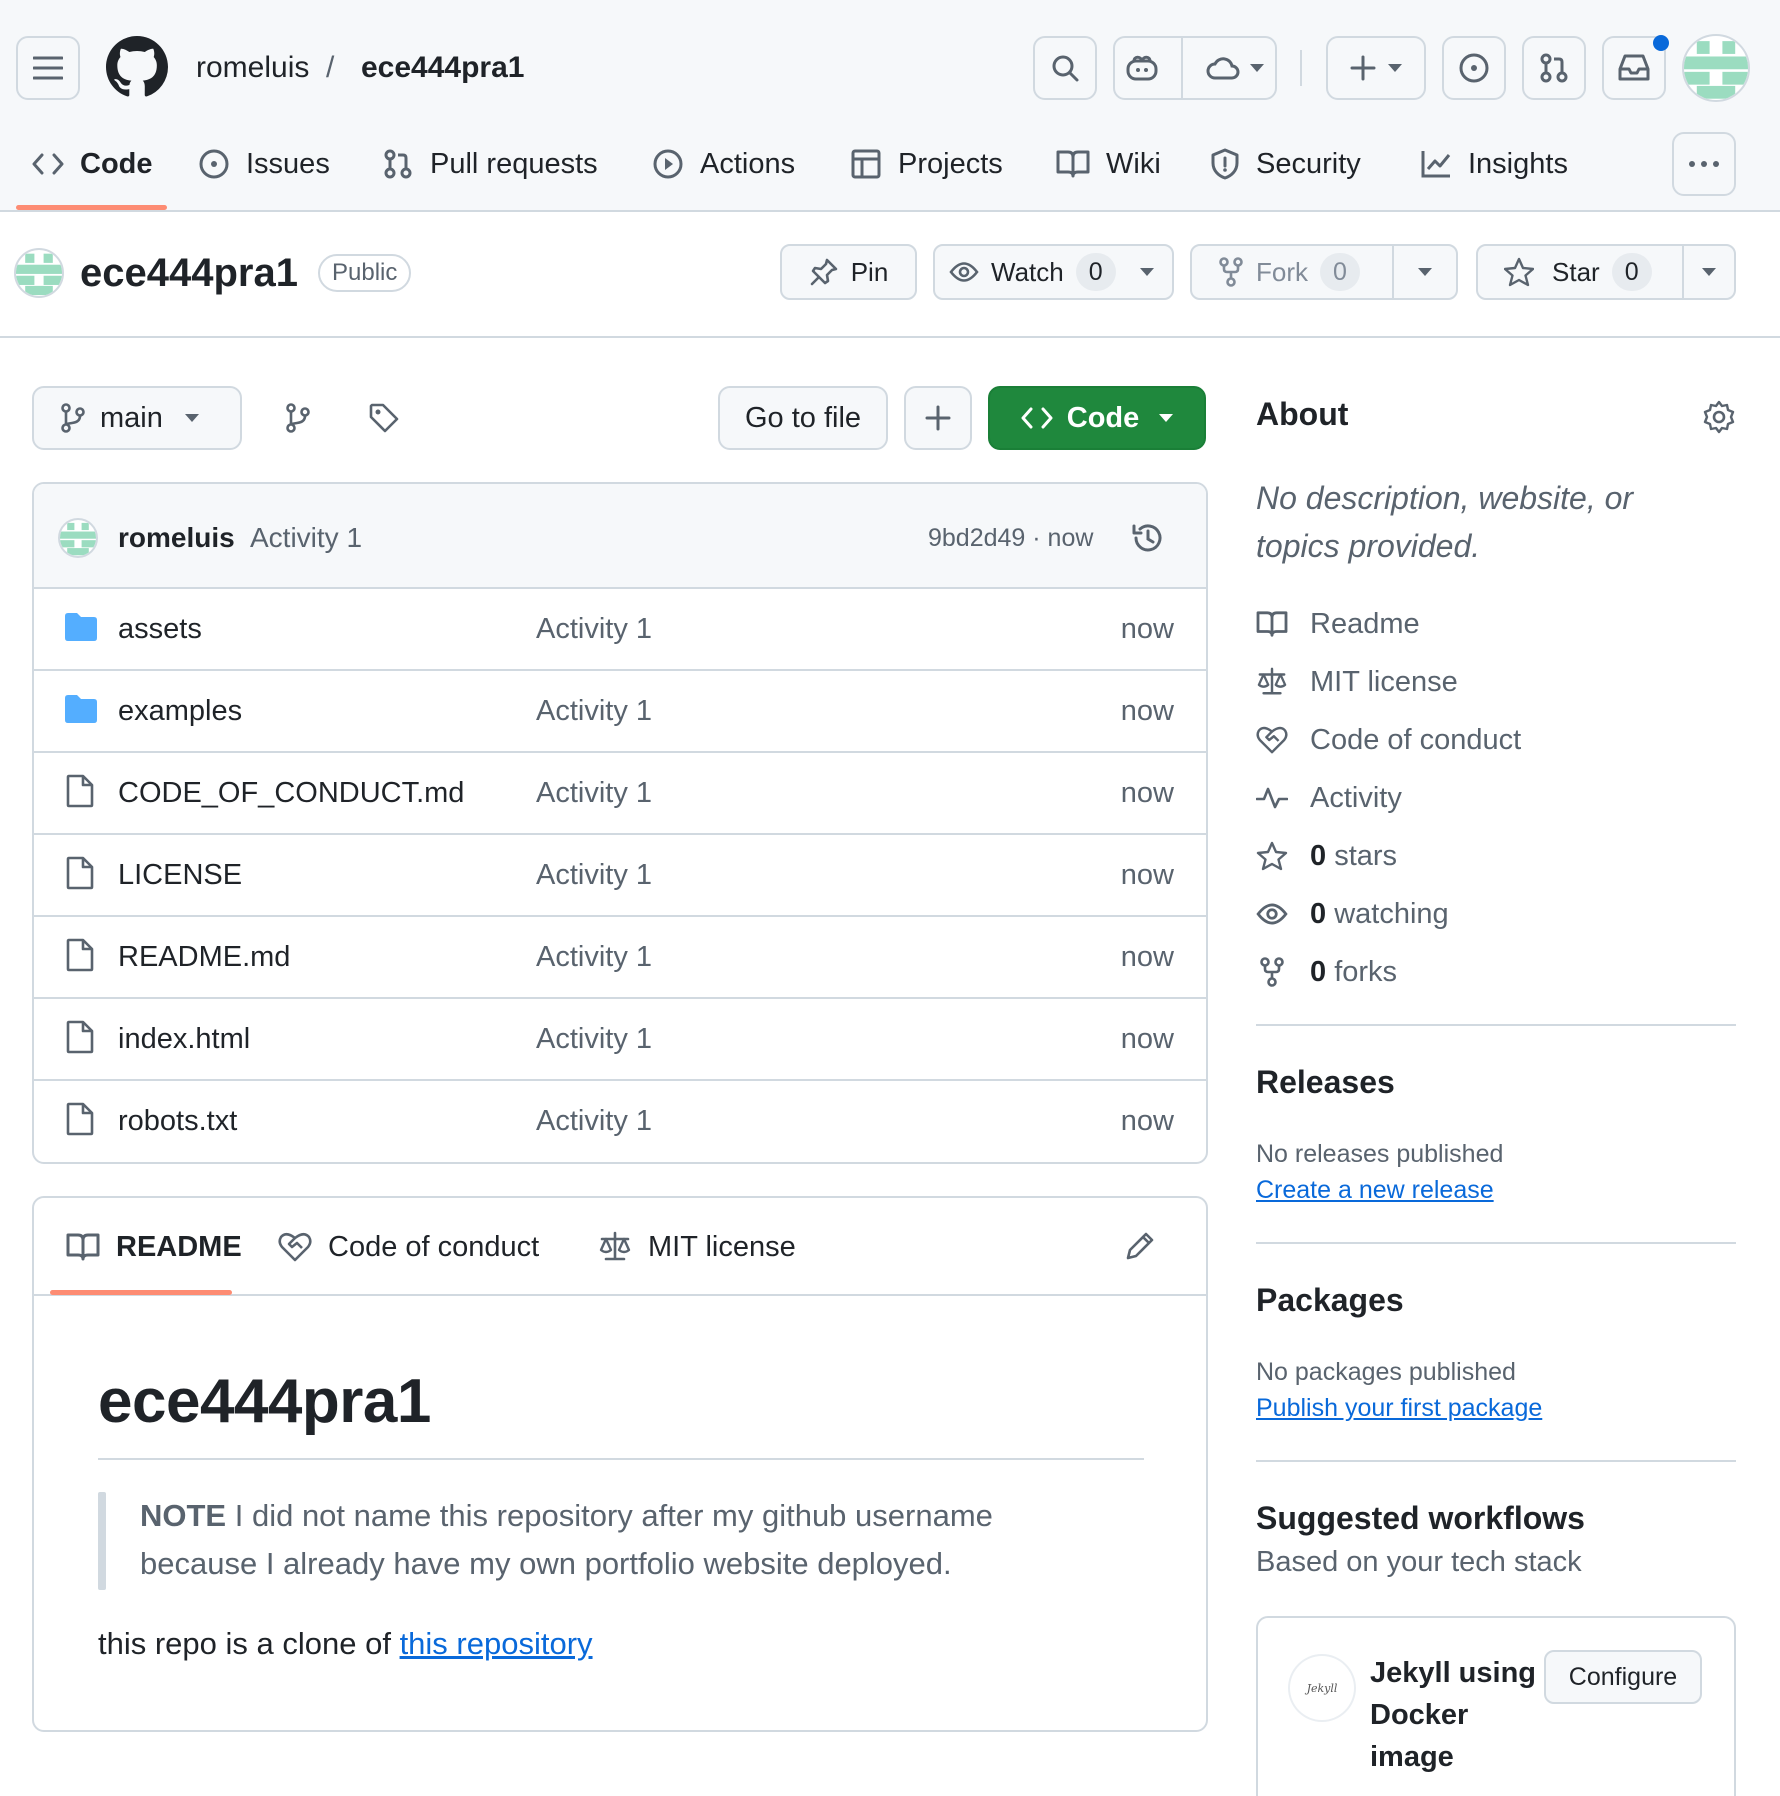  I want to click on issues-button, so click(1474, 68).